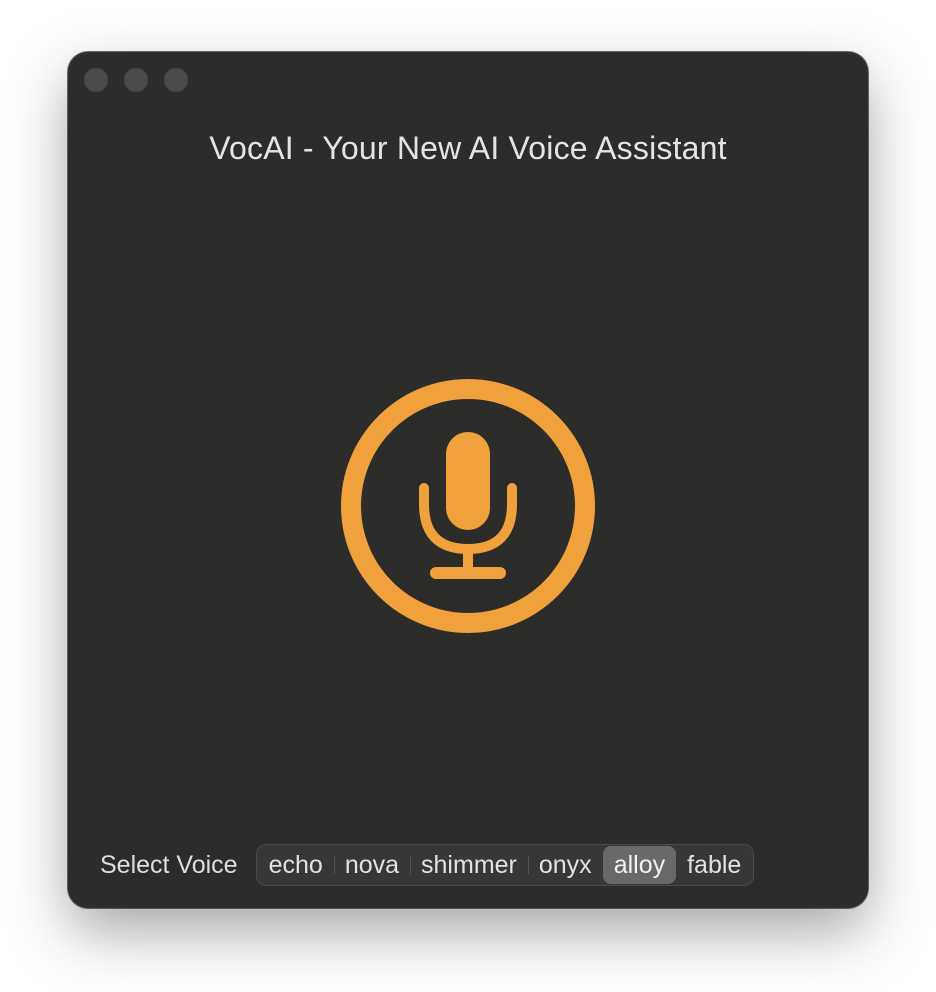 The width and height of the screenshot is (936, 992). Describe the element at coordinates (469, 865) in the screenshot. I see `voice-option-shimmer: shimmer` at that location.